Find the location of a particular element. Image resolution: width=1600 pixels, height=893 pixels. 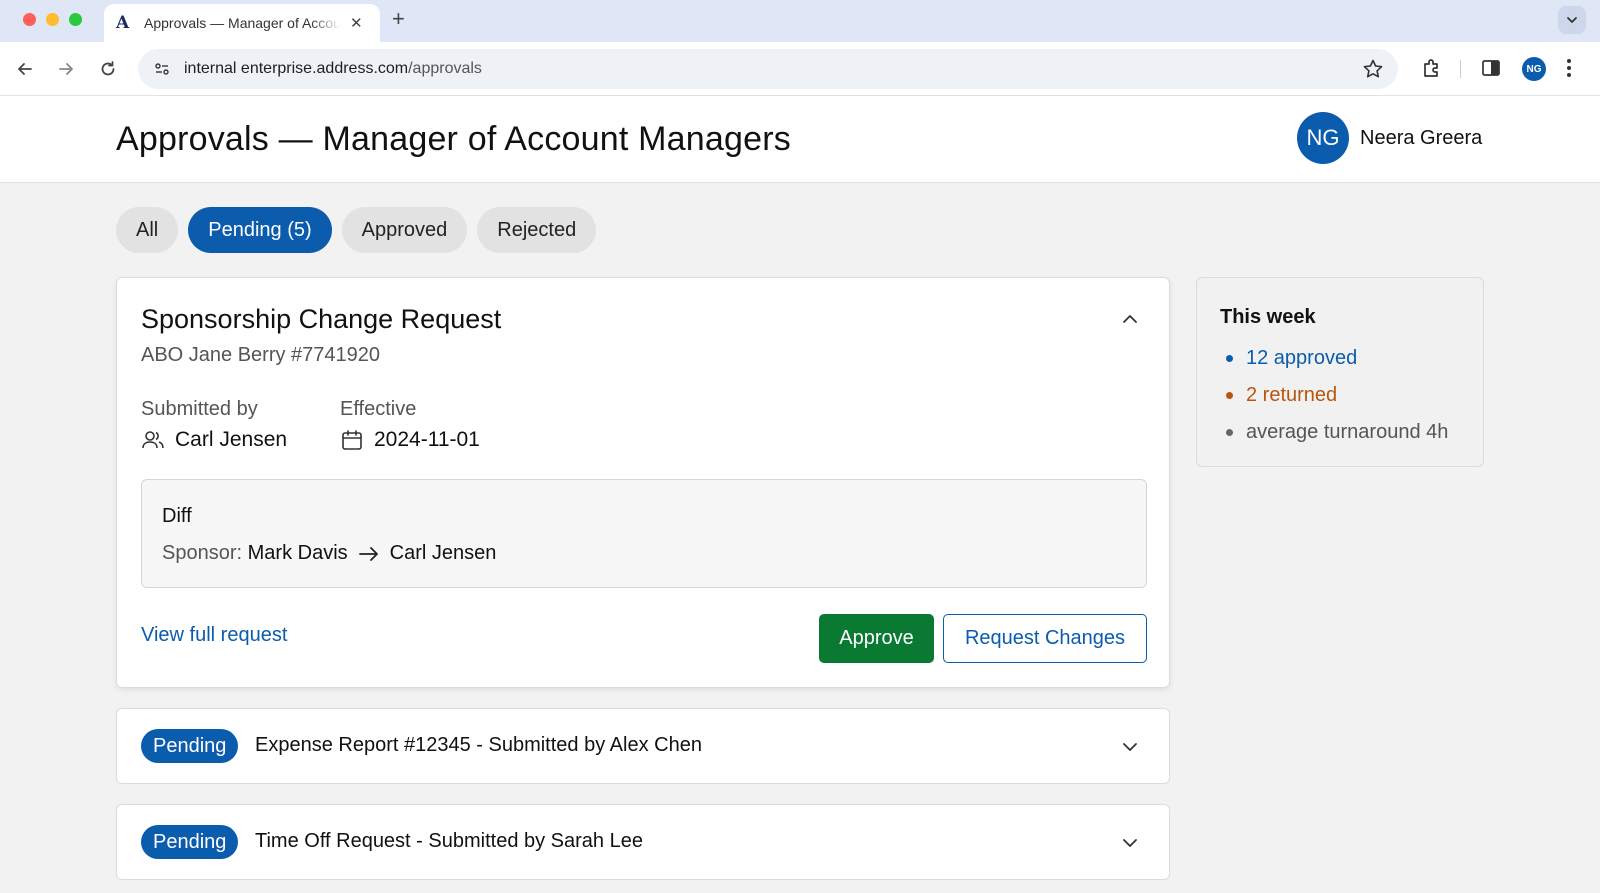

user-name: Neera Greera is located at coordinates (1421, 138).